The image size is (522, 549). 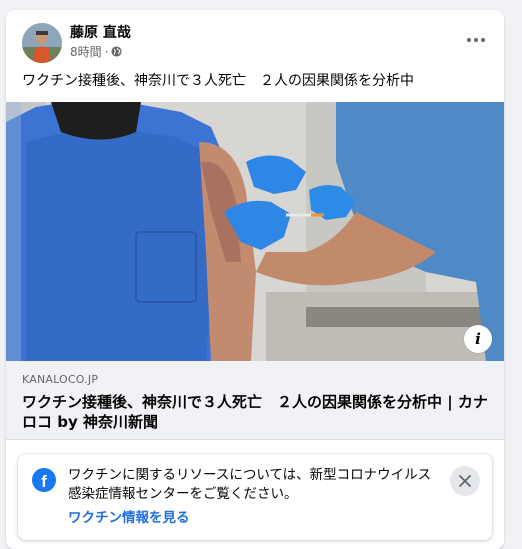 What do you see at coordinates (44, 480) in the screenshot?
I see `facebook-logo-icon: f` at bounding box center [44, 480].